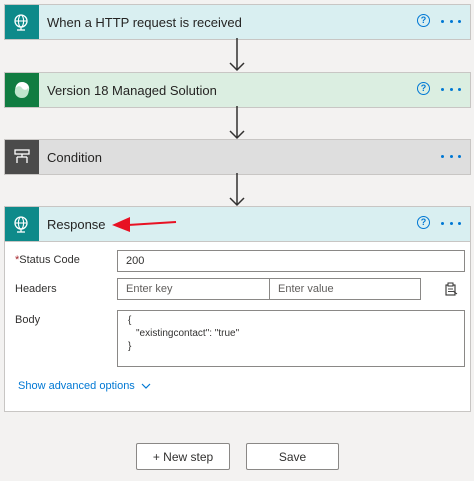 The width and height of the screenshot is (474, 481). What do you see at coordinates (130, 320) in the screenshot?
I see `body-line: {` at bounding box center [130, 320].